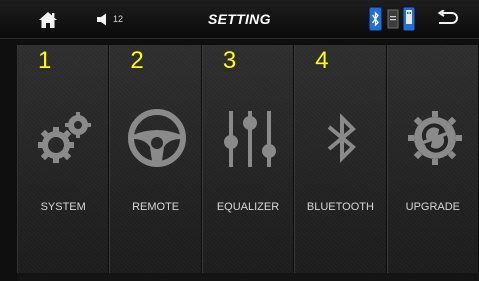 The height and width of the screenshot is (281, 479). Describe the element at coordinates (342, 138) in the screenshot. I see `bluetooth-icon` at that location.